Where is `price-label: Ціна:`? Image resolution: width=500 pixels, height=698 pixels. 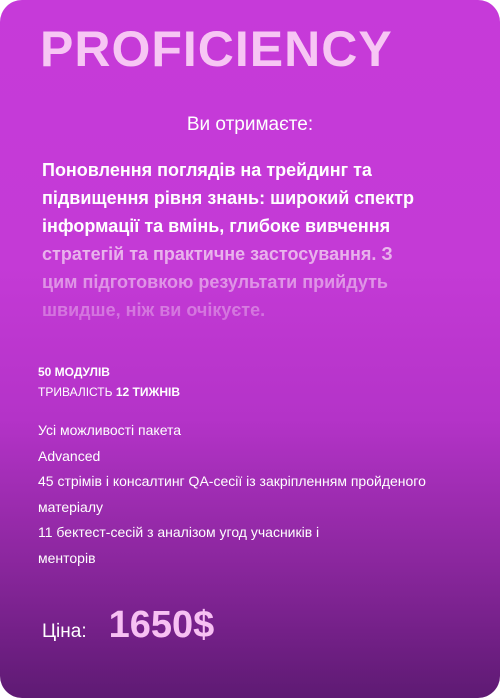
price-label: Ціна: is located at coordinates (64, 631).